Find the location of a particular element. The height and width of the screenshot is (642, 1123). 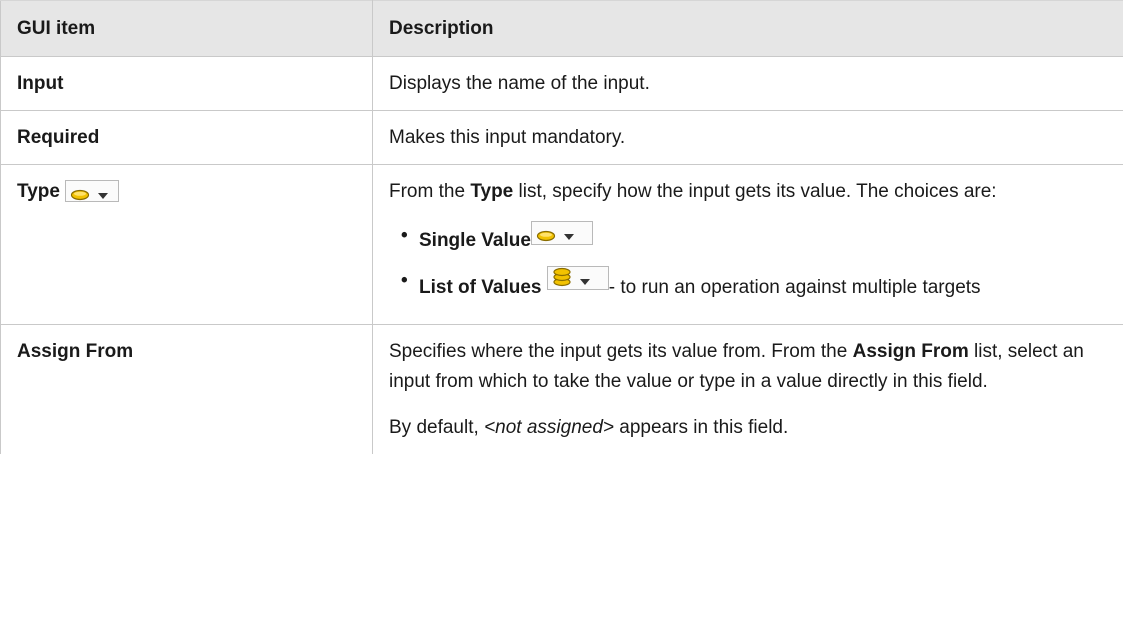

table-header-row: GUI item Description is located at coordinates (561, 28).